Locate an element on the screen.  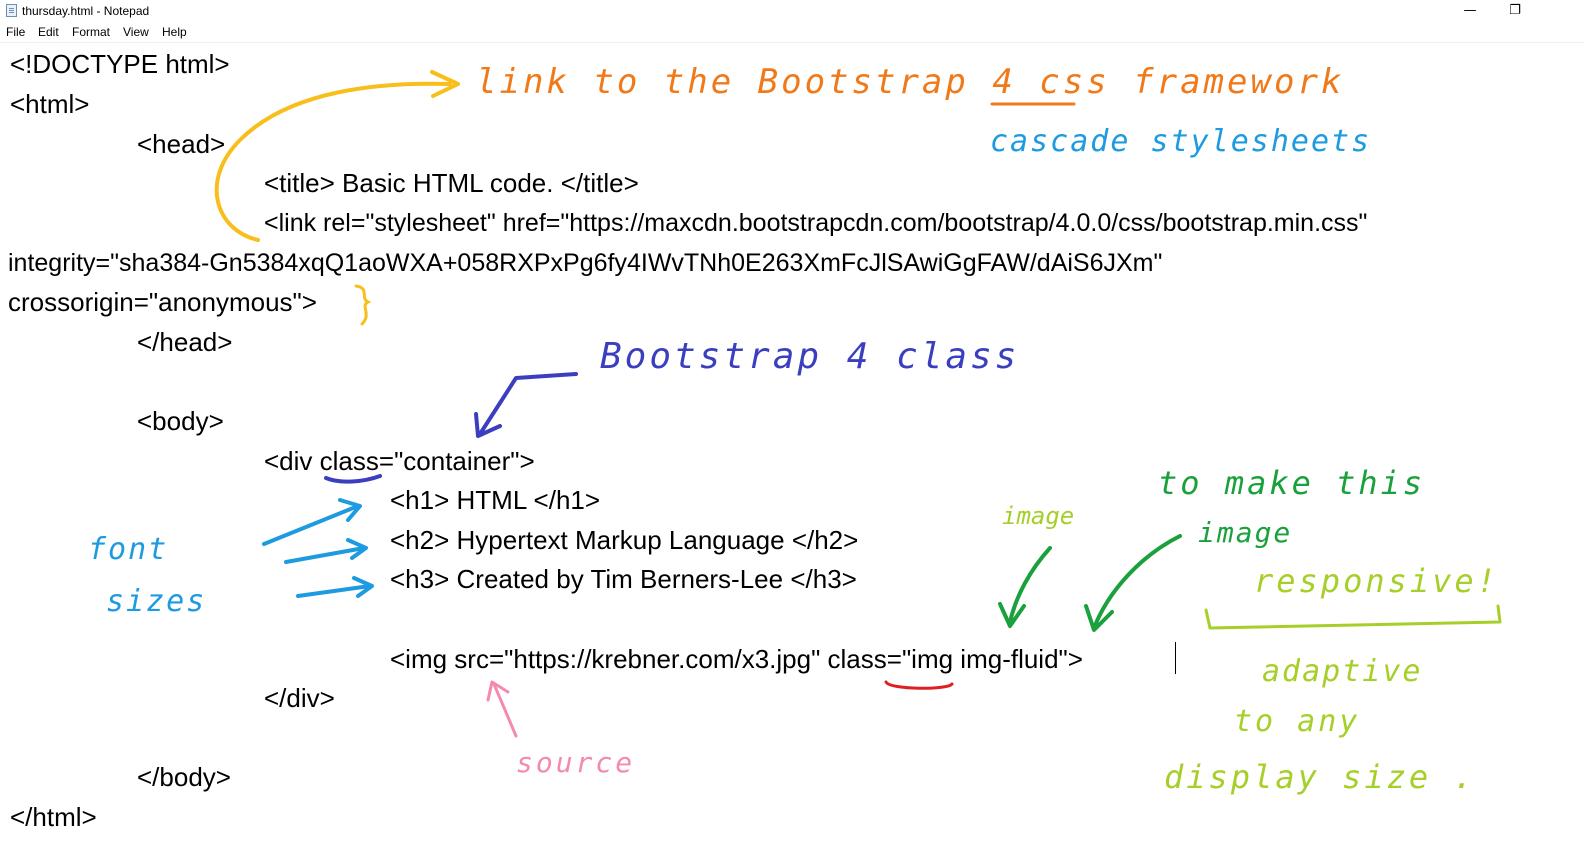
yellow-brace is located at coordinates (363, 305).